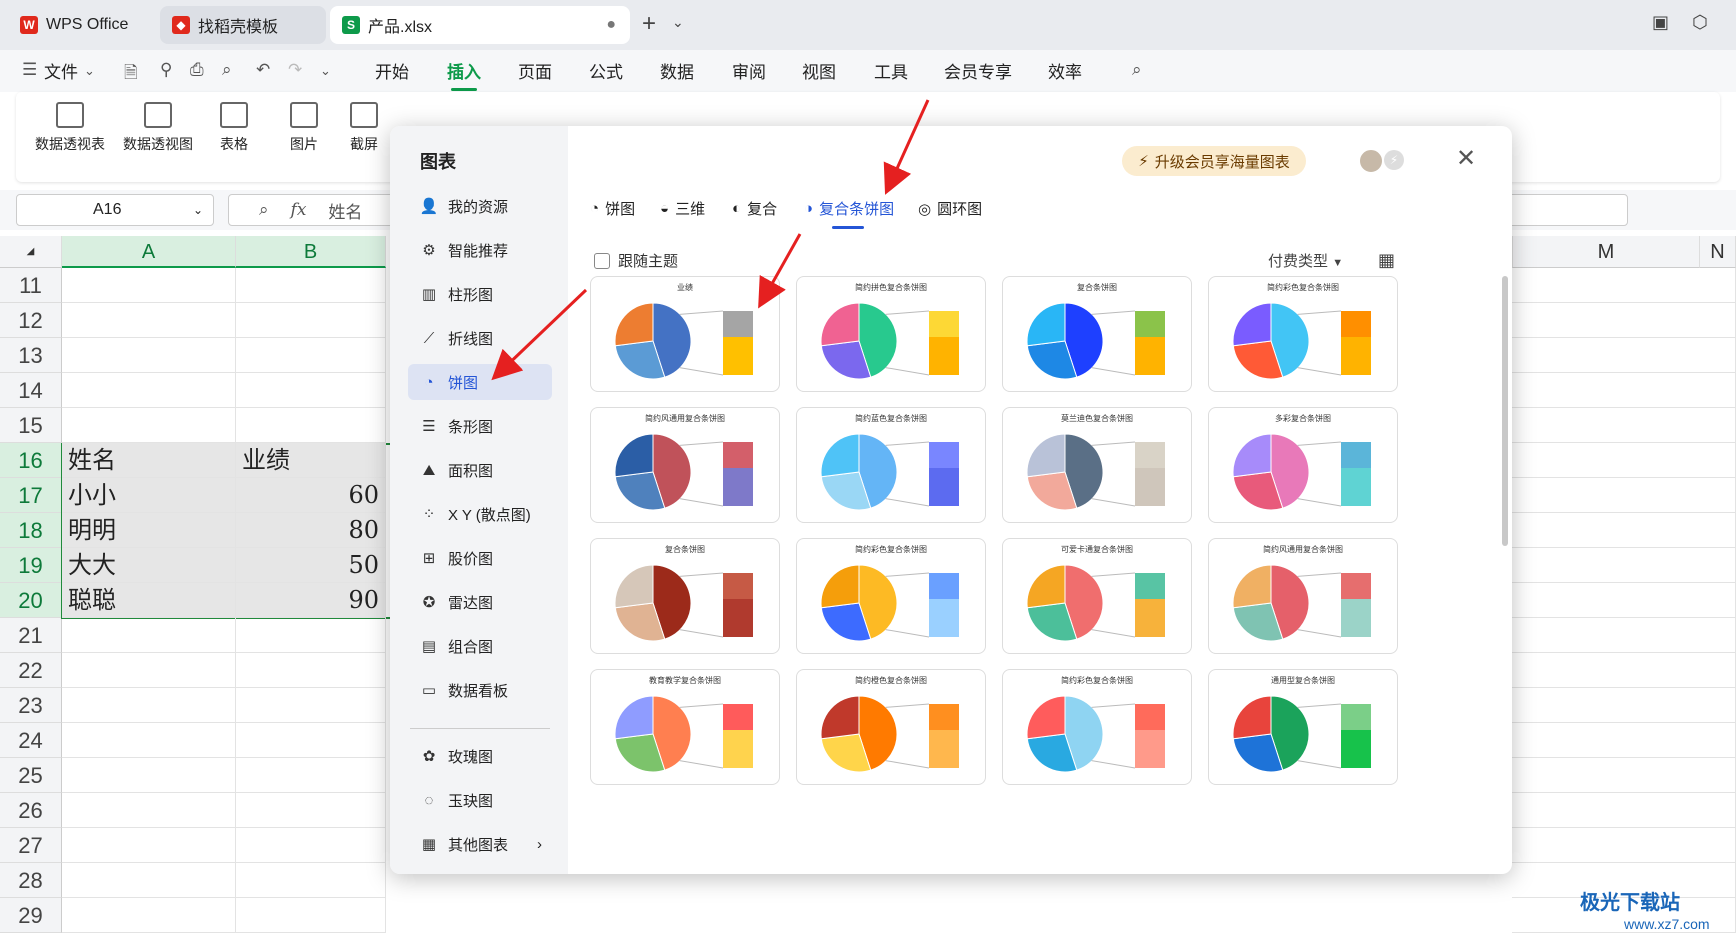  Describe the element at coordinates (480, 250) in the screenshot. I see `sidebar-item-smart: ⚙ 智能推荐` at that location.